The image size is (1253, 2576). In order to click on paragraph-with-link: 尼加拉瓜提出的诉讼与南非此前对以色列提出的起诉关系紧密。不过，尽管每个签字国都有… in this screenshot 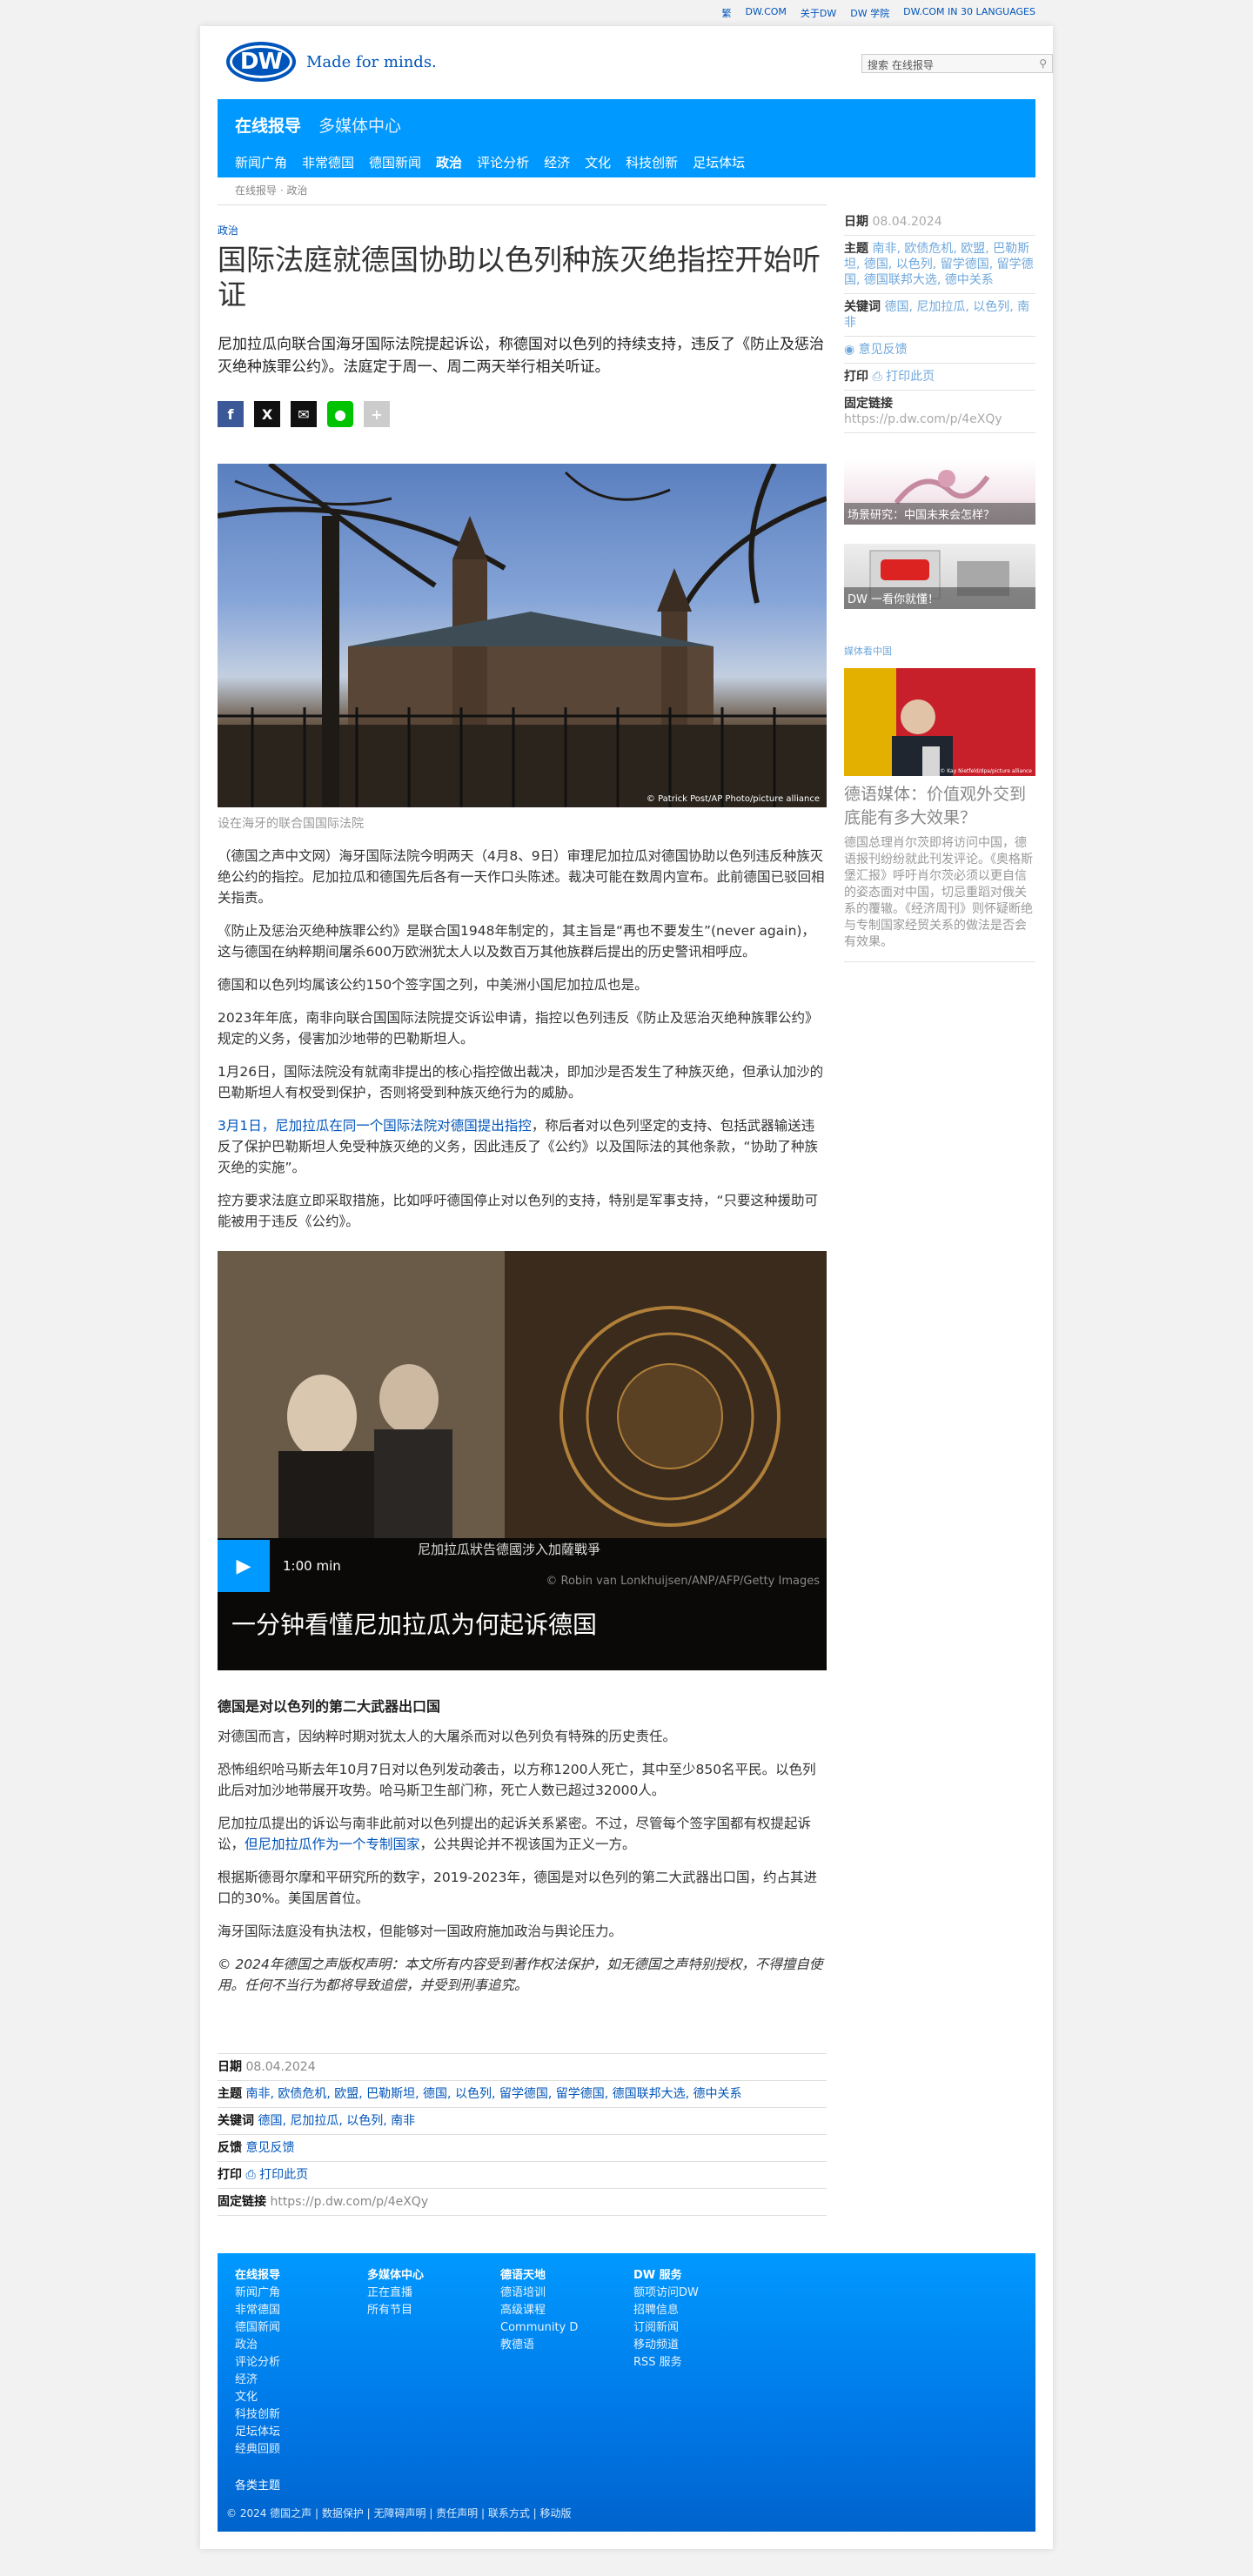, I will do `click(522, 1834)`.